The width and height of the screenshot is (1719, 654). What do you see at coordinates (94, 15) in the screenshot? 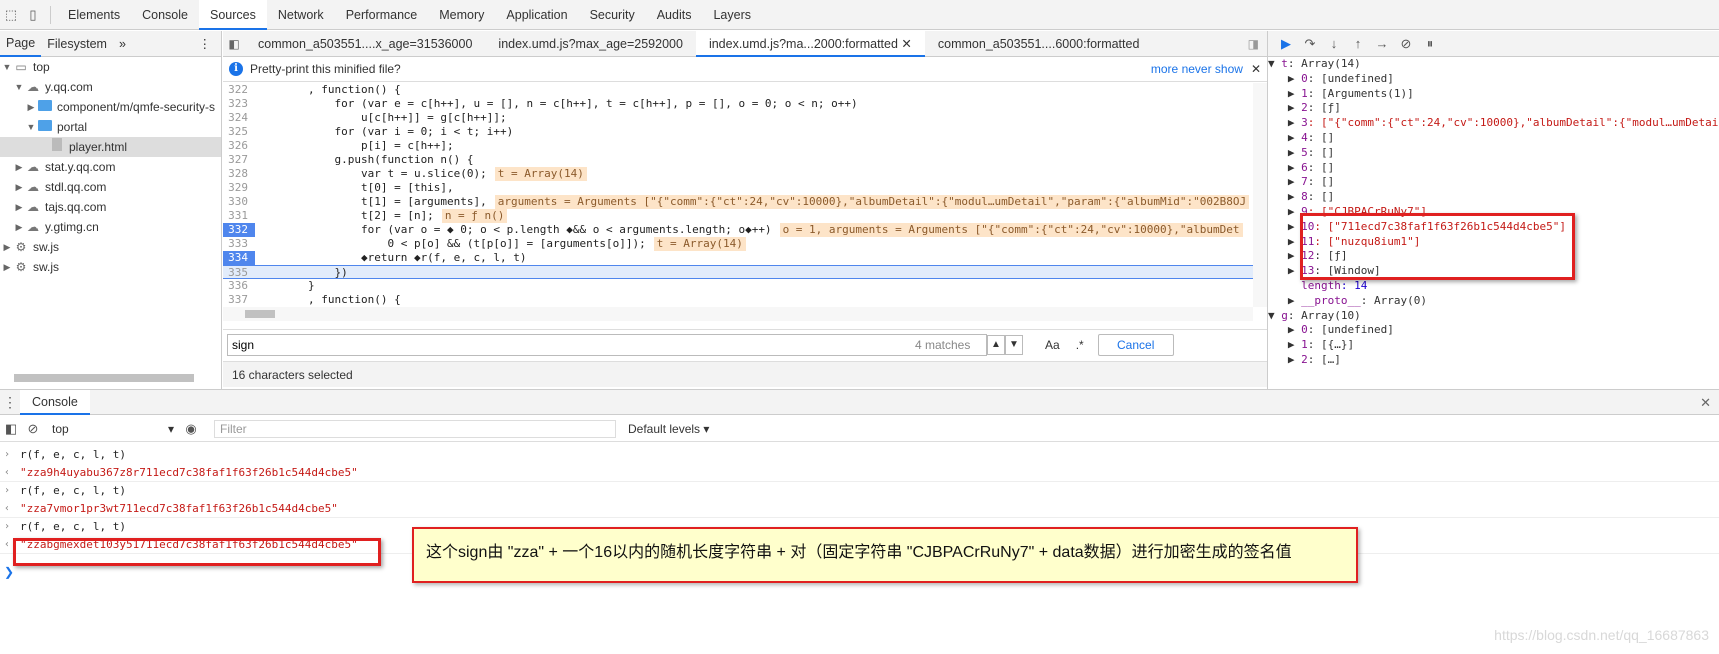
I see `tab-elements: Elements` at bounding box center [94, 15].